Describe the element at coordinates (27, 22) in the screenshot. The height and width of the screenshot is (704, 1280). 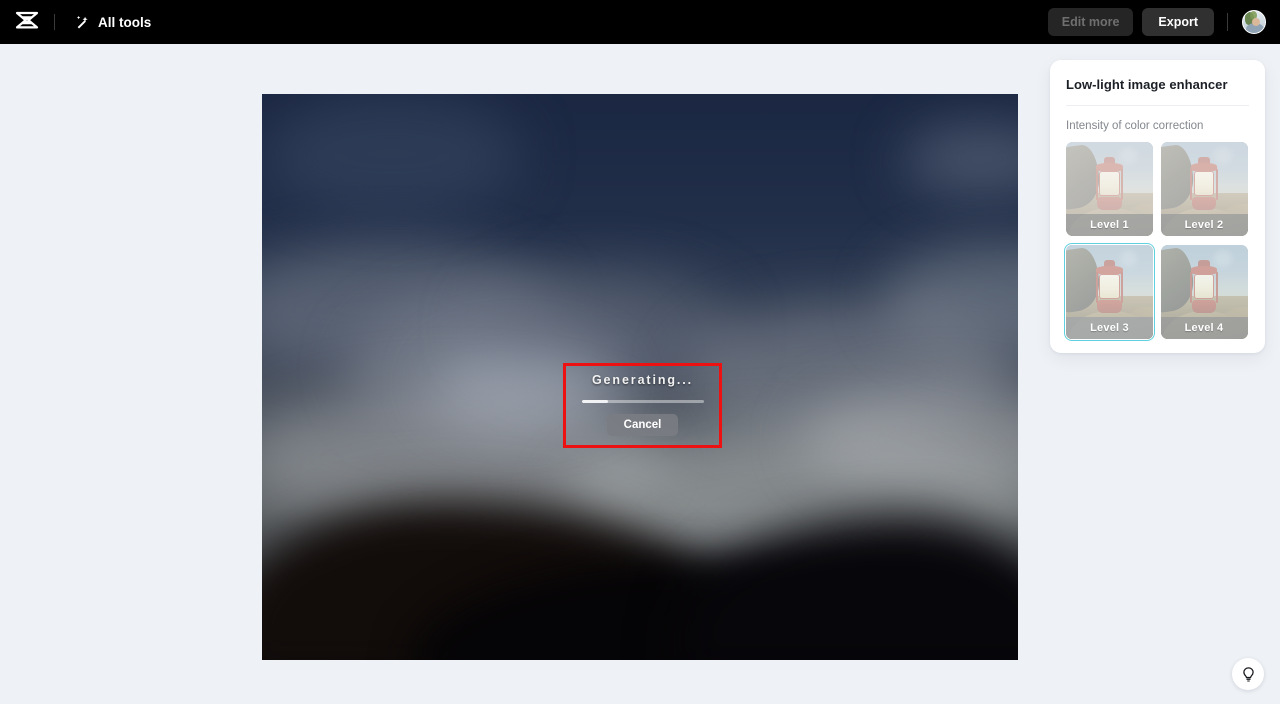
I see `capcut-logo-icon` at that location.